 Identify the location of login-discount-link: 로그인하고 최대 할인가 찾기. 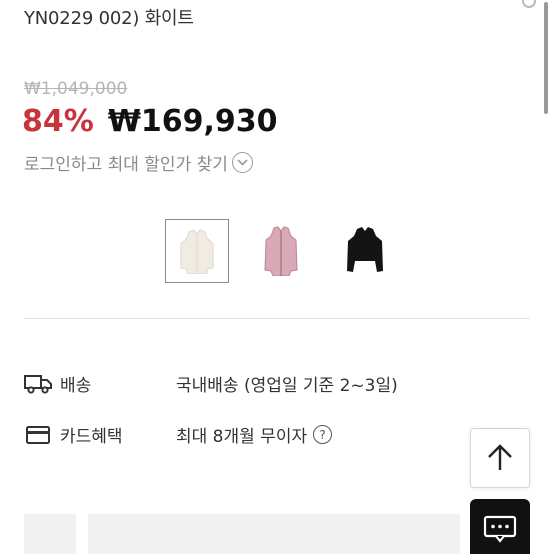
(138, 162).